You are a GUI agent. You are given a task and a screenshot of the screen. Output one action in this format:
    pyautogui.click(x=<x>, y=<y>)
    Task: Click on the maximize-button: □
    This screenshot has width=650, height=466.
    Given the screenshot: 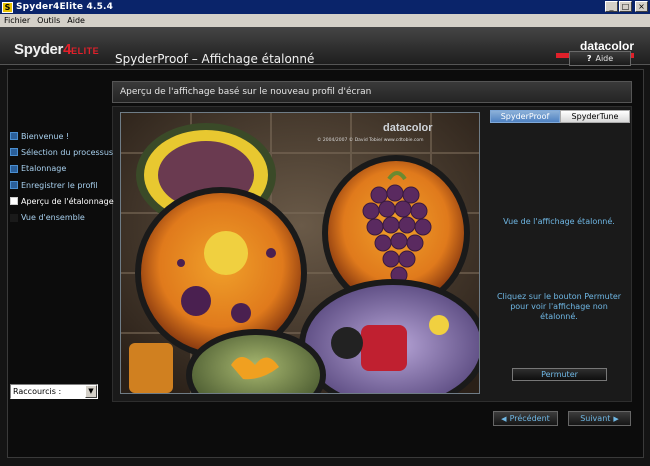 What is the action you would take?
    pyautogui.click(x=625, y=6)
    